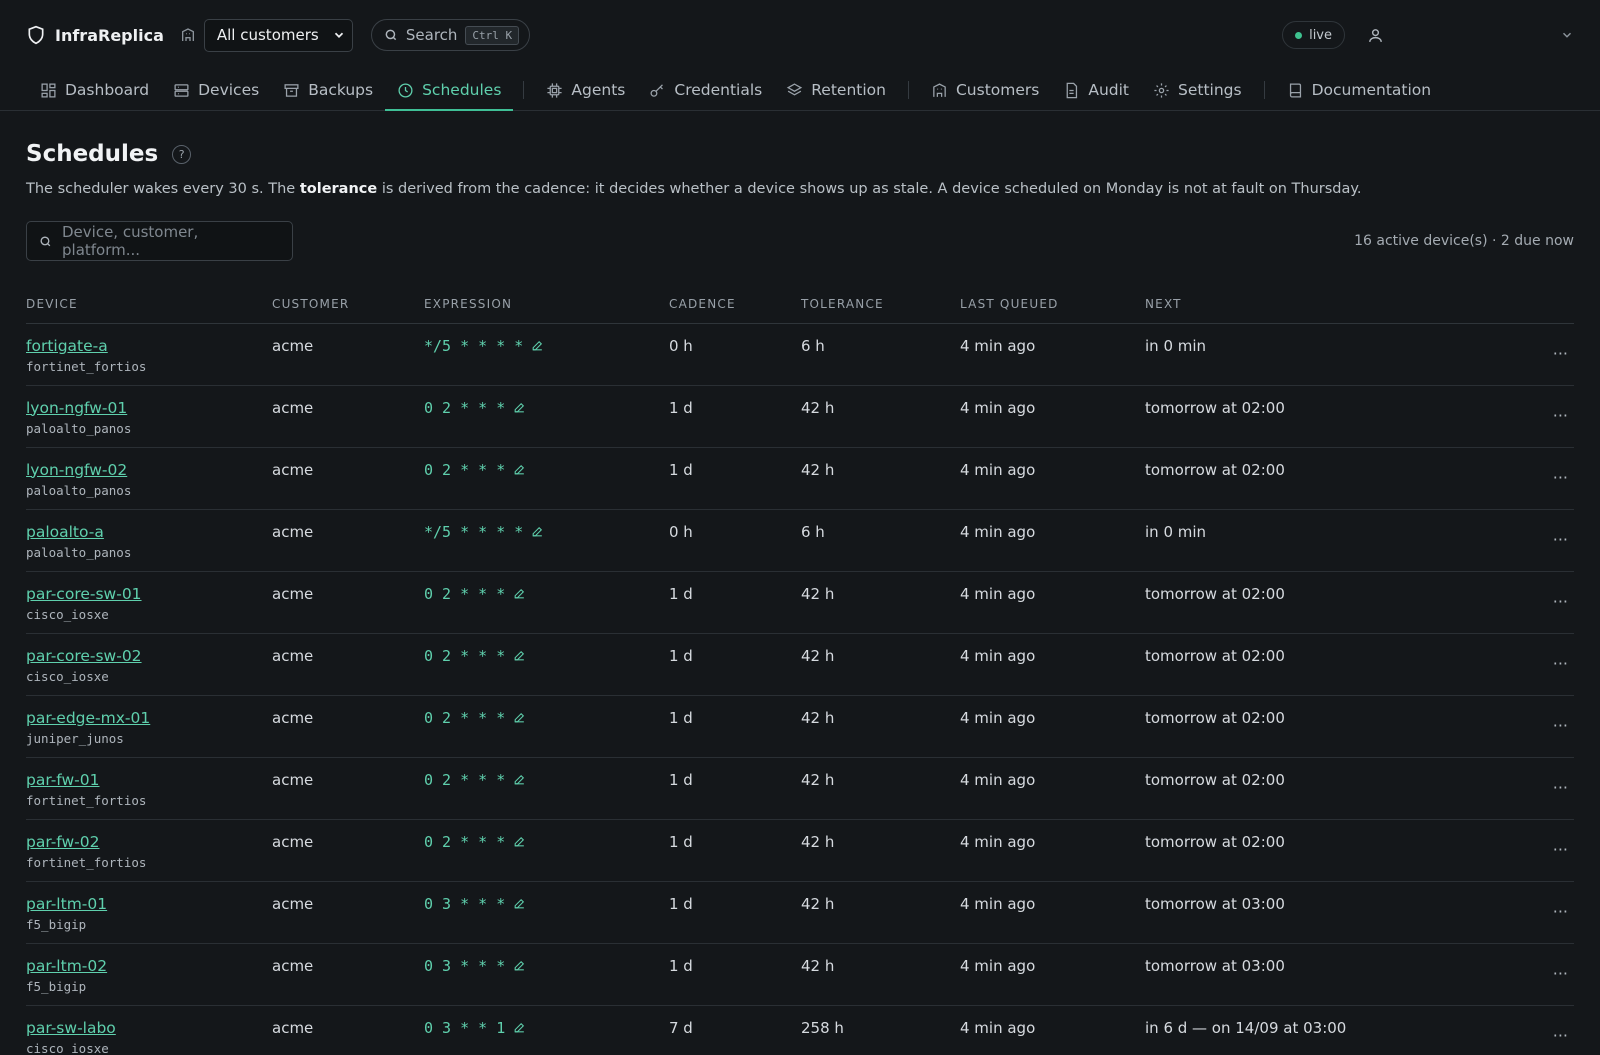 Image resolution: width=1600 pixels, height=1055 pixels. What do you see at coordinates (328, 90) in the screenshot?
I see `tab-backups: Backups` at bounding box center [328, 90].